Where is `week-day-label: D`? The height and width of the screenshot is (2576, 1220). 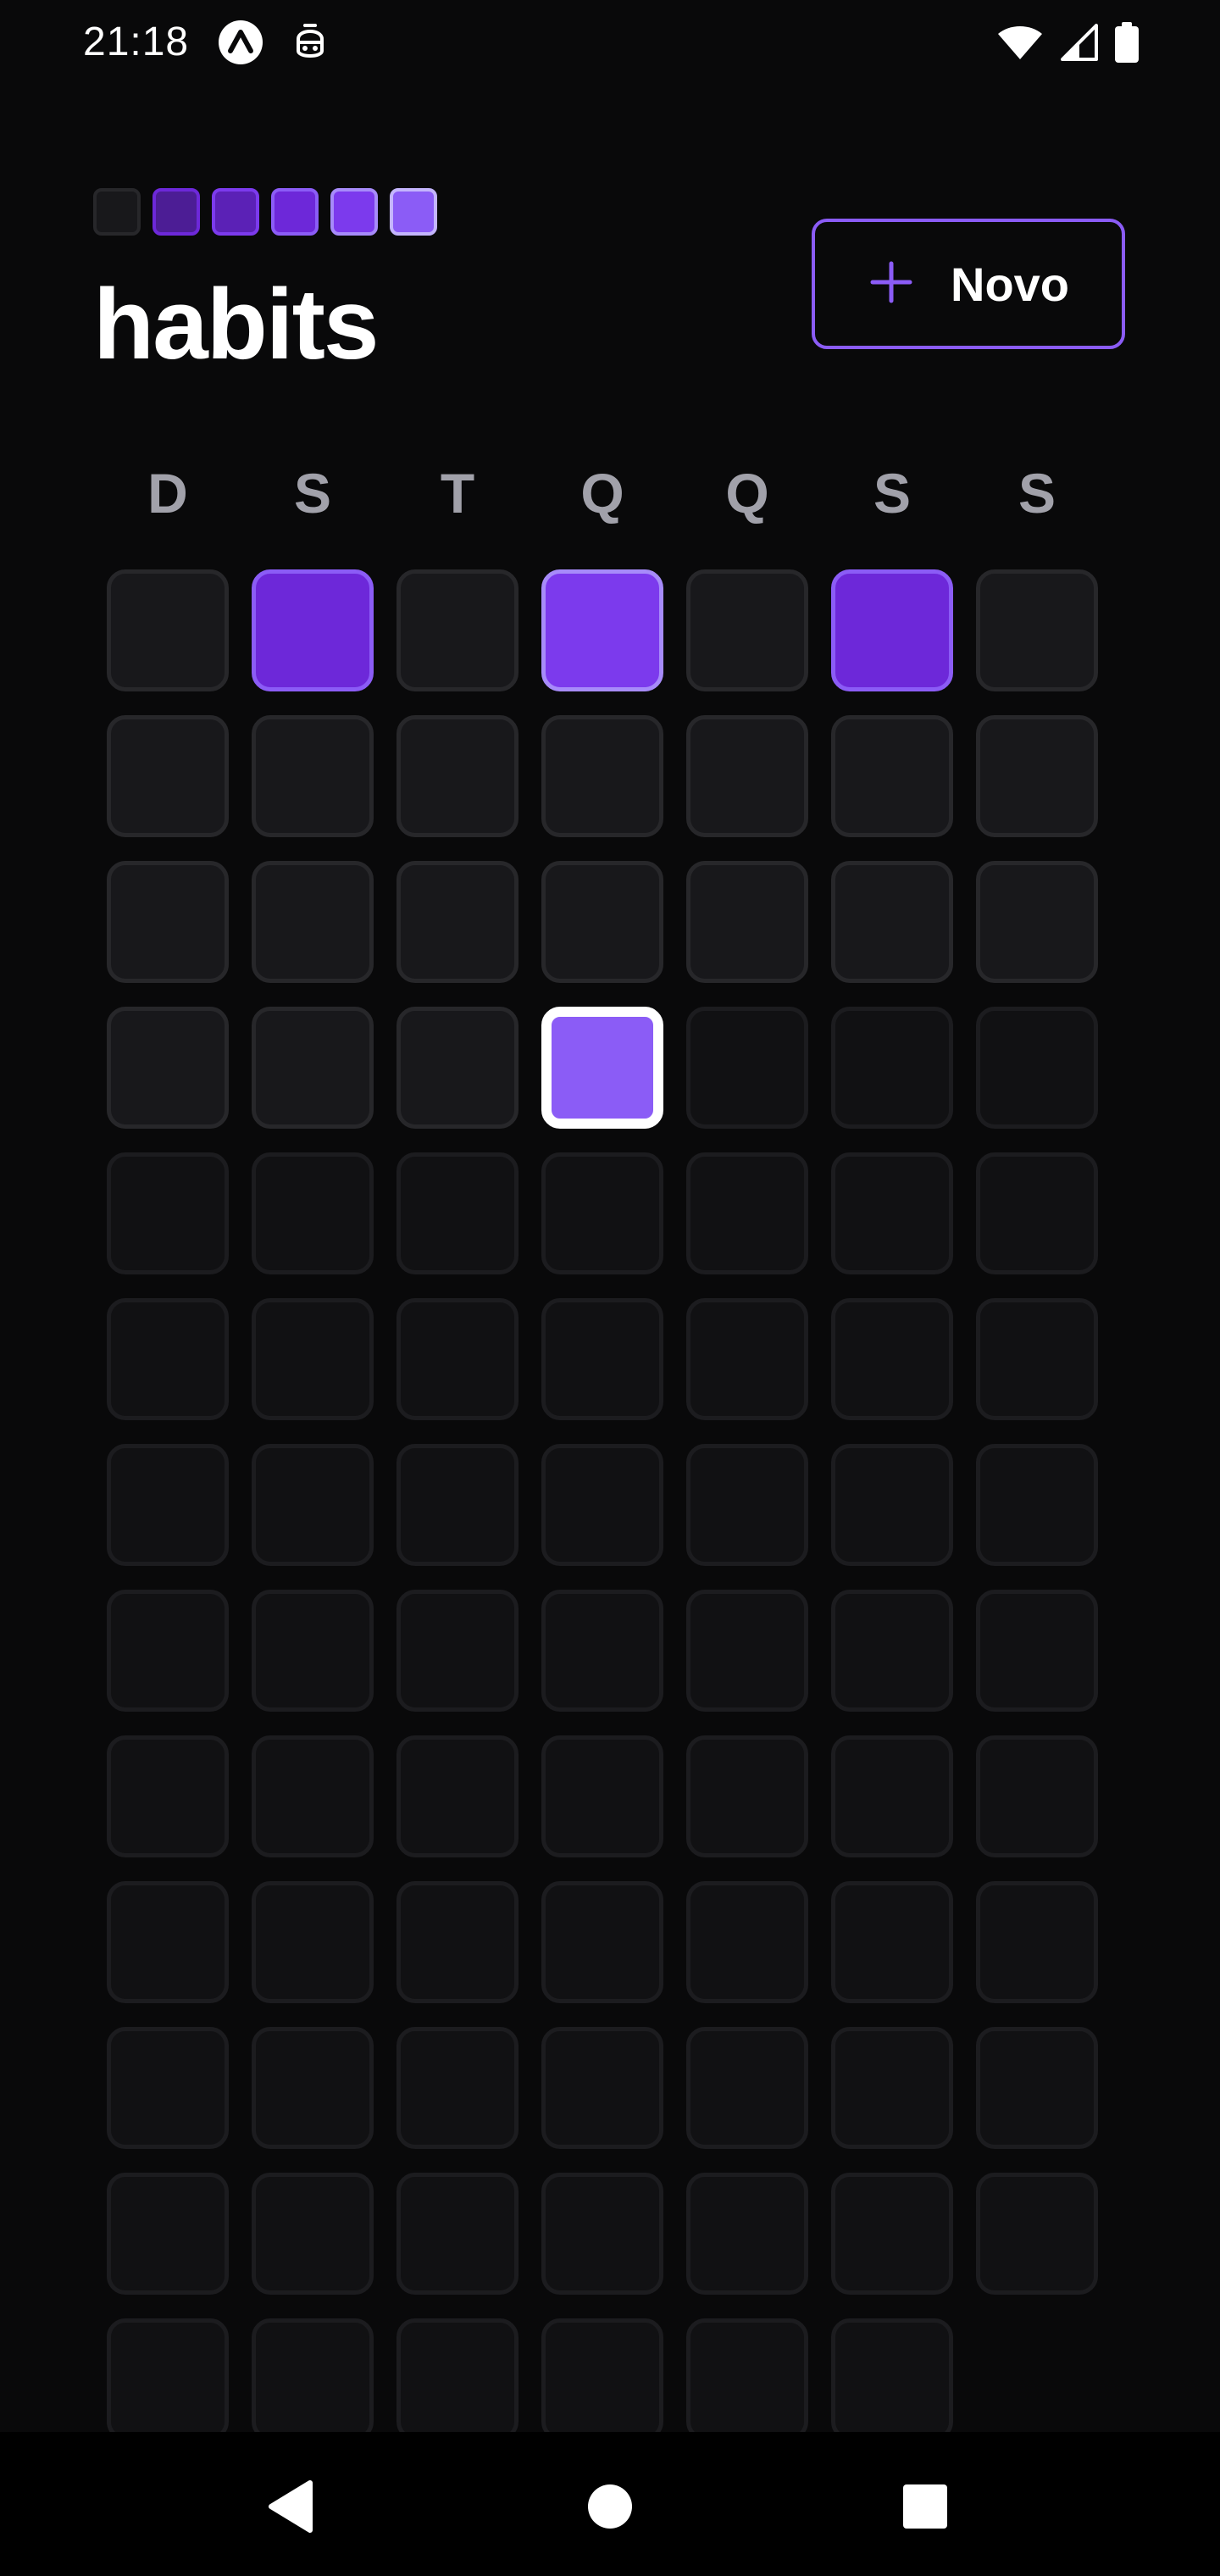 week-day-label: D is located at coordinates (167, 493).